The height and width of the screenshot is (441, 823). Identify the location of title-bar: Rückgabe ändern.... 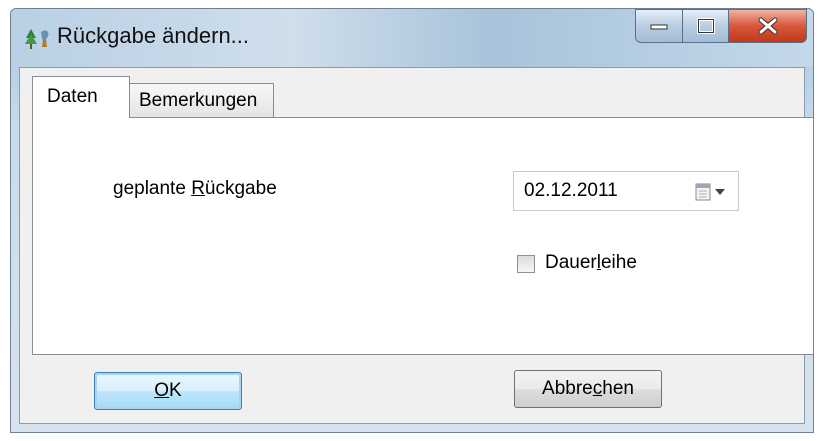
(412, 38).